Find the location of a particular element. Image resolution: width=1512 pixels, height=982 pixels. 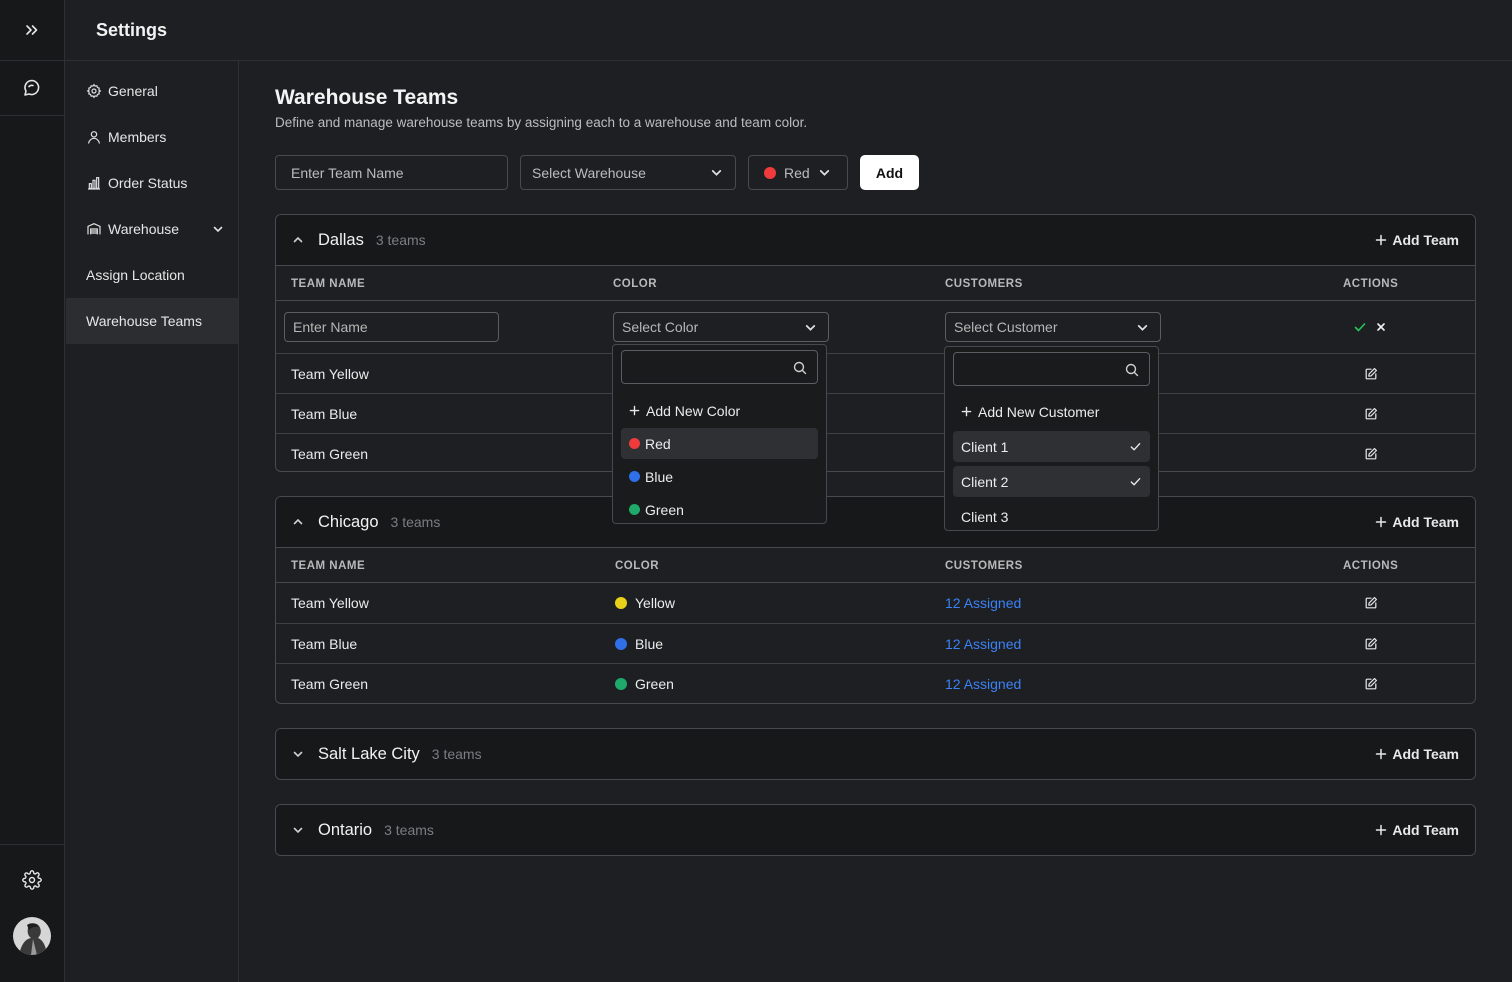

app-title: Settings is located at coordinates (132, 29).